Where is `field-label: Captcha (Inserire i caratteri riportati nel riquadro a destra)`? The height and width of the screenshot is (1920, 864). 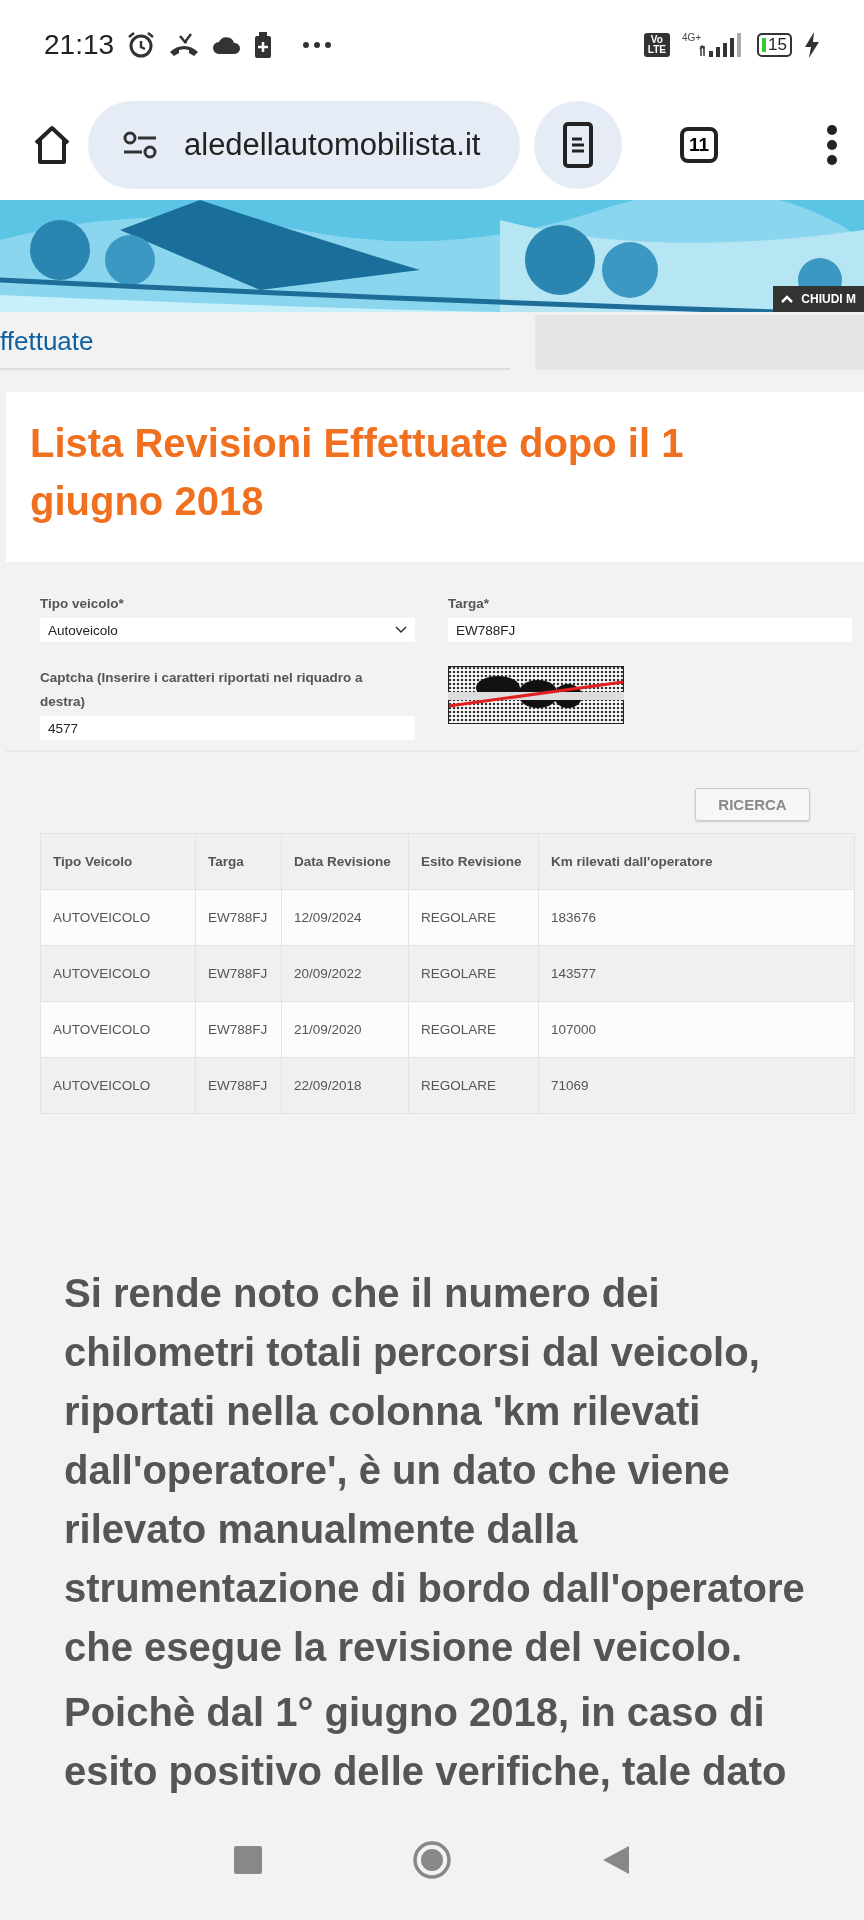
field-label: Captcha (Inserire i caratteri riportati nel riquadro a destra) is located at coordinates (202, 690).